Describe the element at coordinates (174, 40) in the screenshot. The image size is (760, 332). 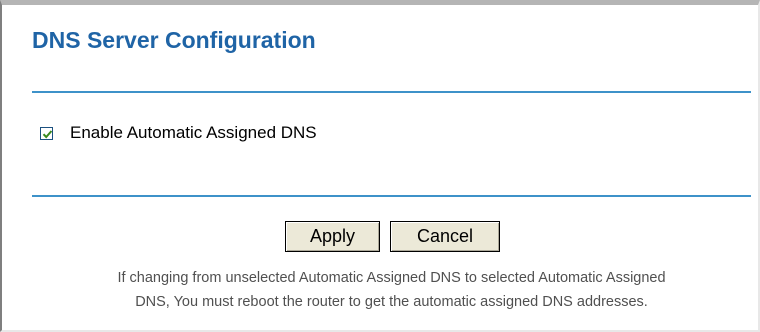
I see `page-title: DNS Server Configuration` at that location.